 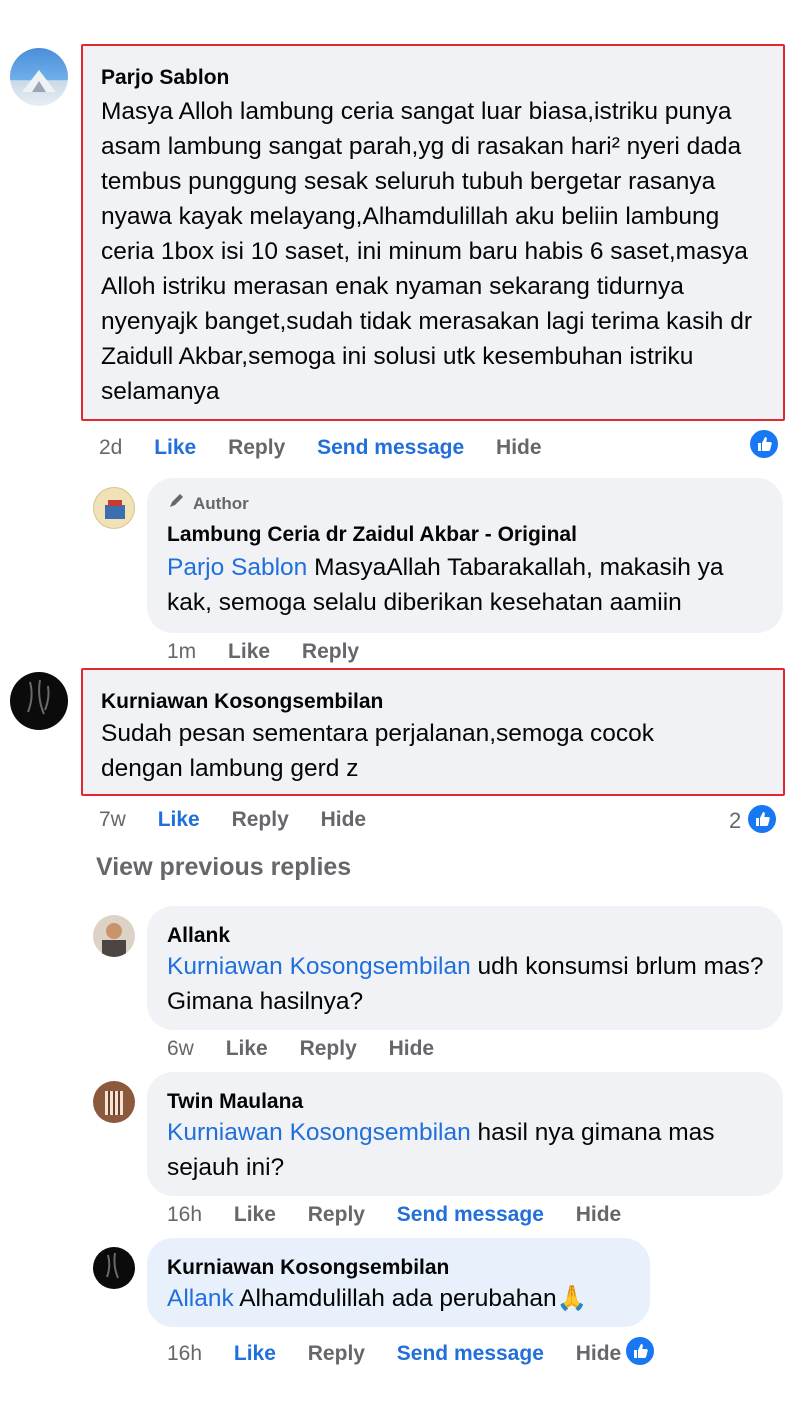 What do you see at coordinates (165, 78) in the screenshot?
I see `comment-author: Parjo Sablon` at bounding box center [165, 78].